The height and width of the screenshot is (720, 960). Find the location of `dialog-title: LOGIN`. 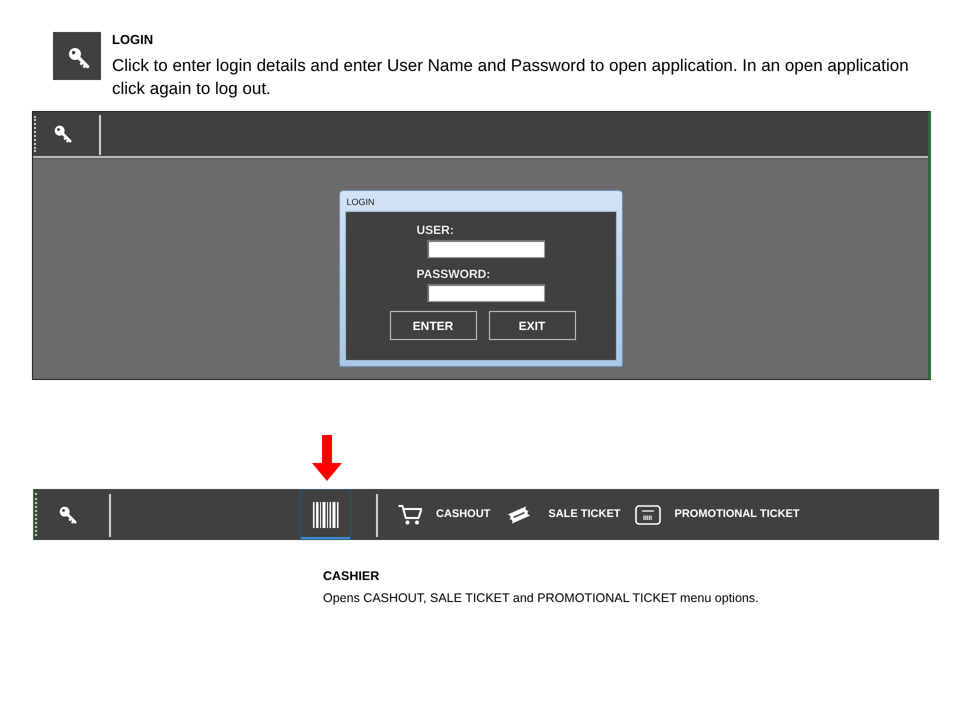

dialog-title: LOGIN is located at coordinates (360, 202).